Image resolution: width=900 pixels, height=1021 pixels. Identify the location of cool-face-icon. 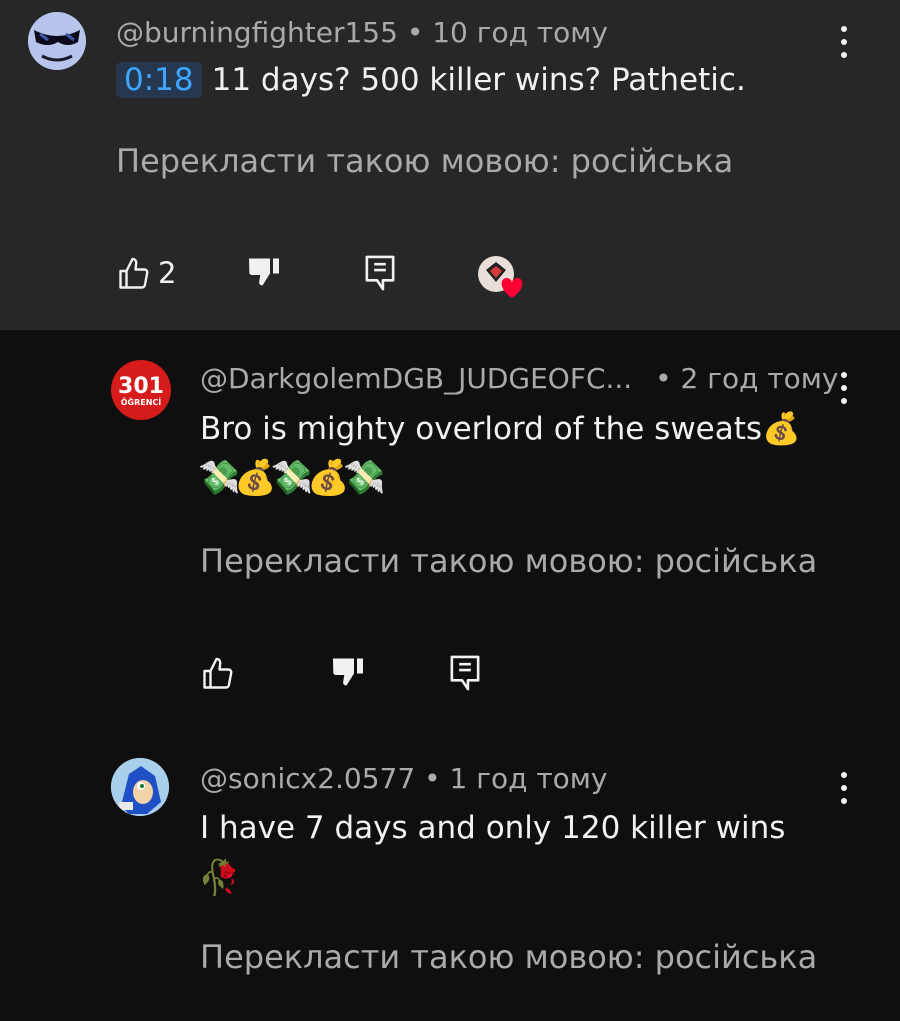
(57, 41).